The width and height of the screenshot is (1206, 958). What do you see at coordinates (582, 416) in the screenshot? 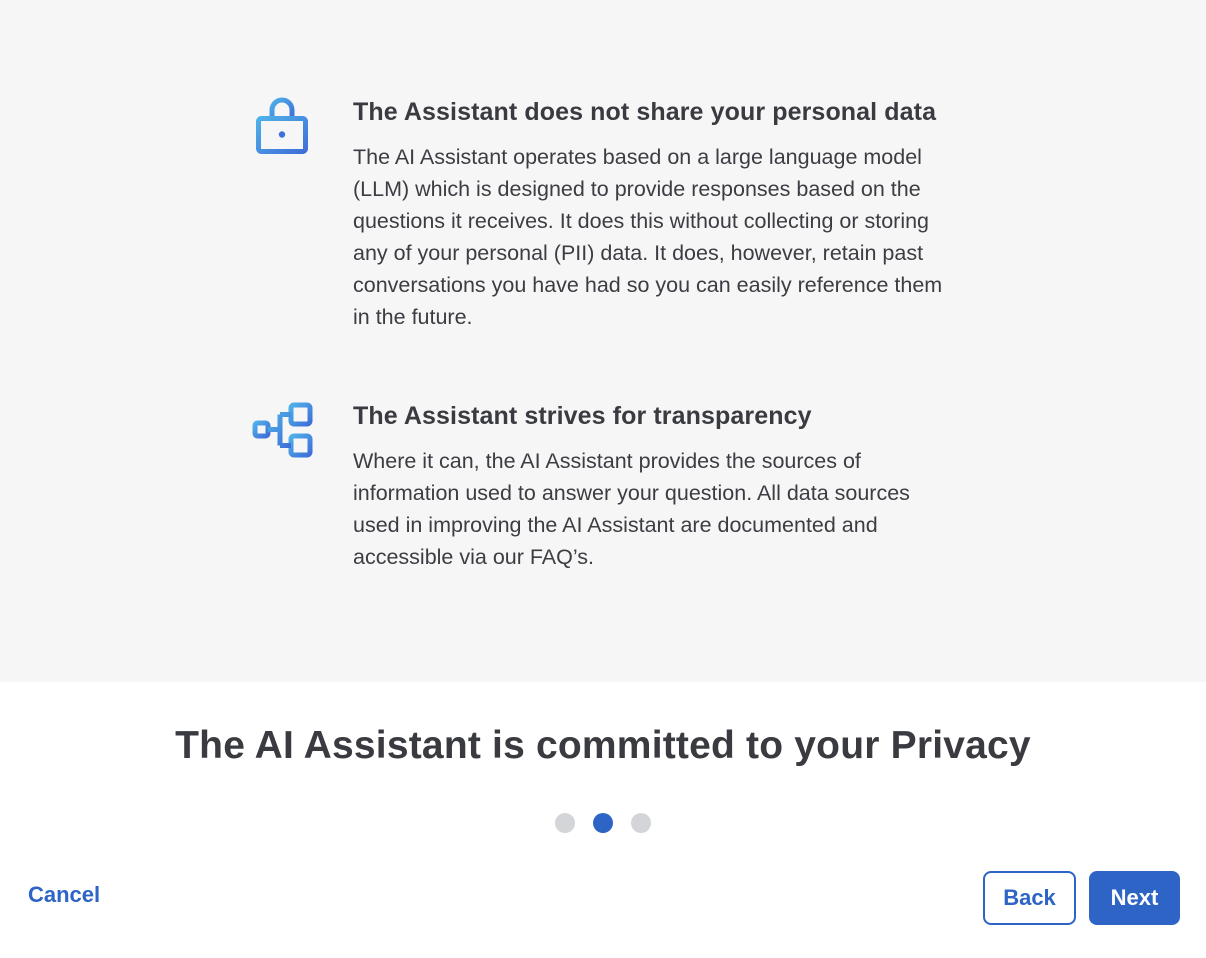
I see `feature-title: The Assistant strives for transparency` at bounding box center [582, 416].